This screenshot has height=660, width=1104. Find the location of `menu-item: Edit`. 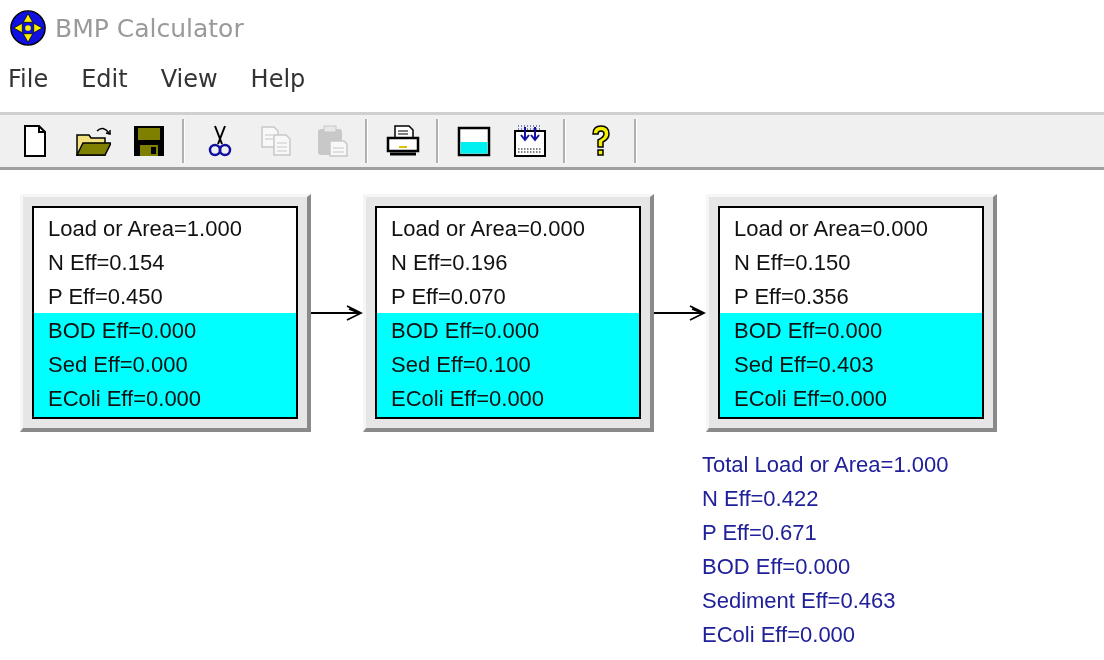

menu-item: Edit is located at coordinates (104, 84).